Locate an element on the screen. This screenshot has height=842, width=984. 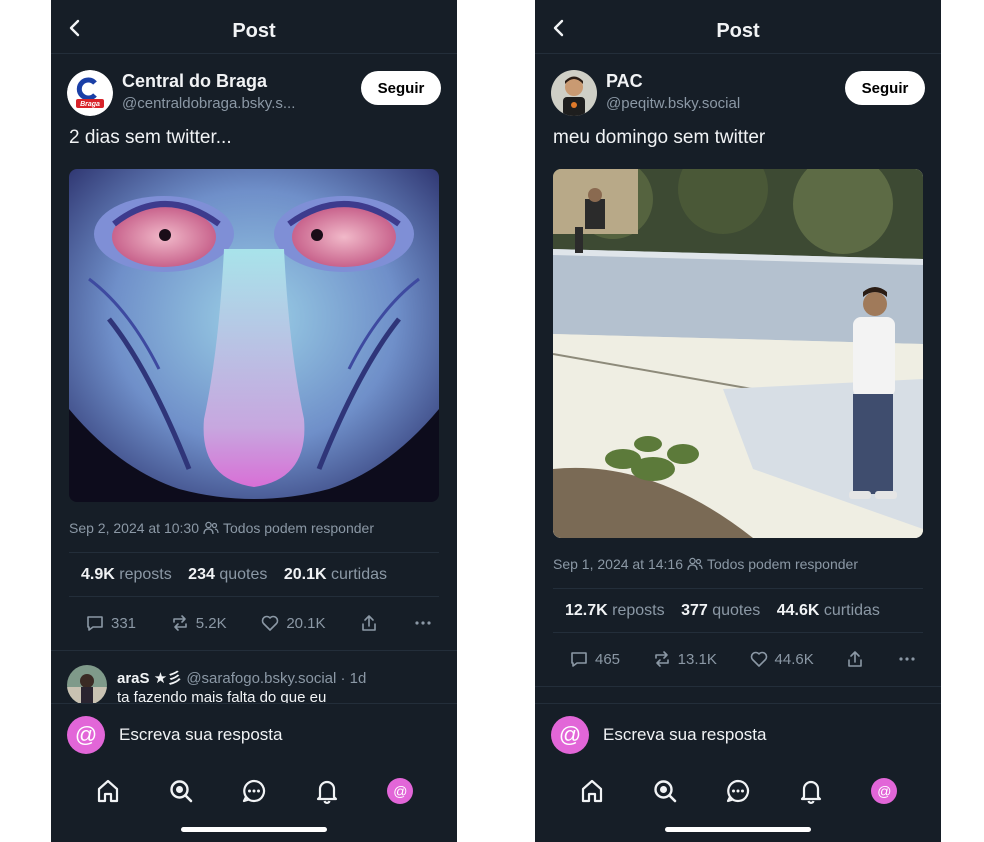
engagement-stats: 4.9K reposts 234 quotes 20.1K curtidas is located at coordinates (234, 575).